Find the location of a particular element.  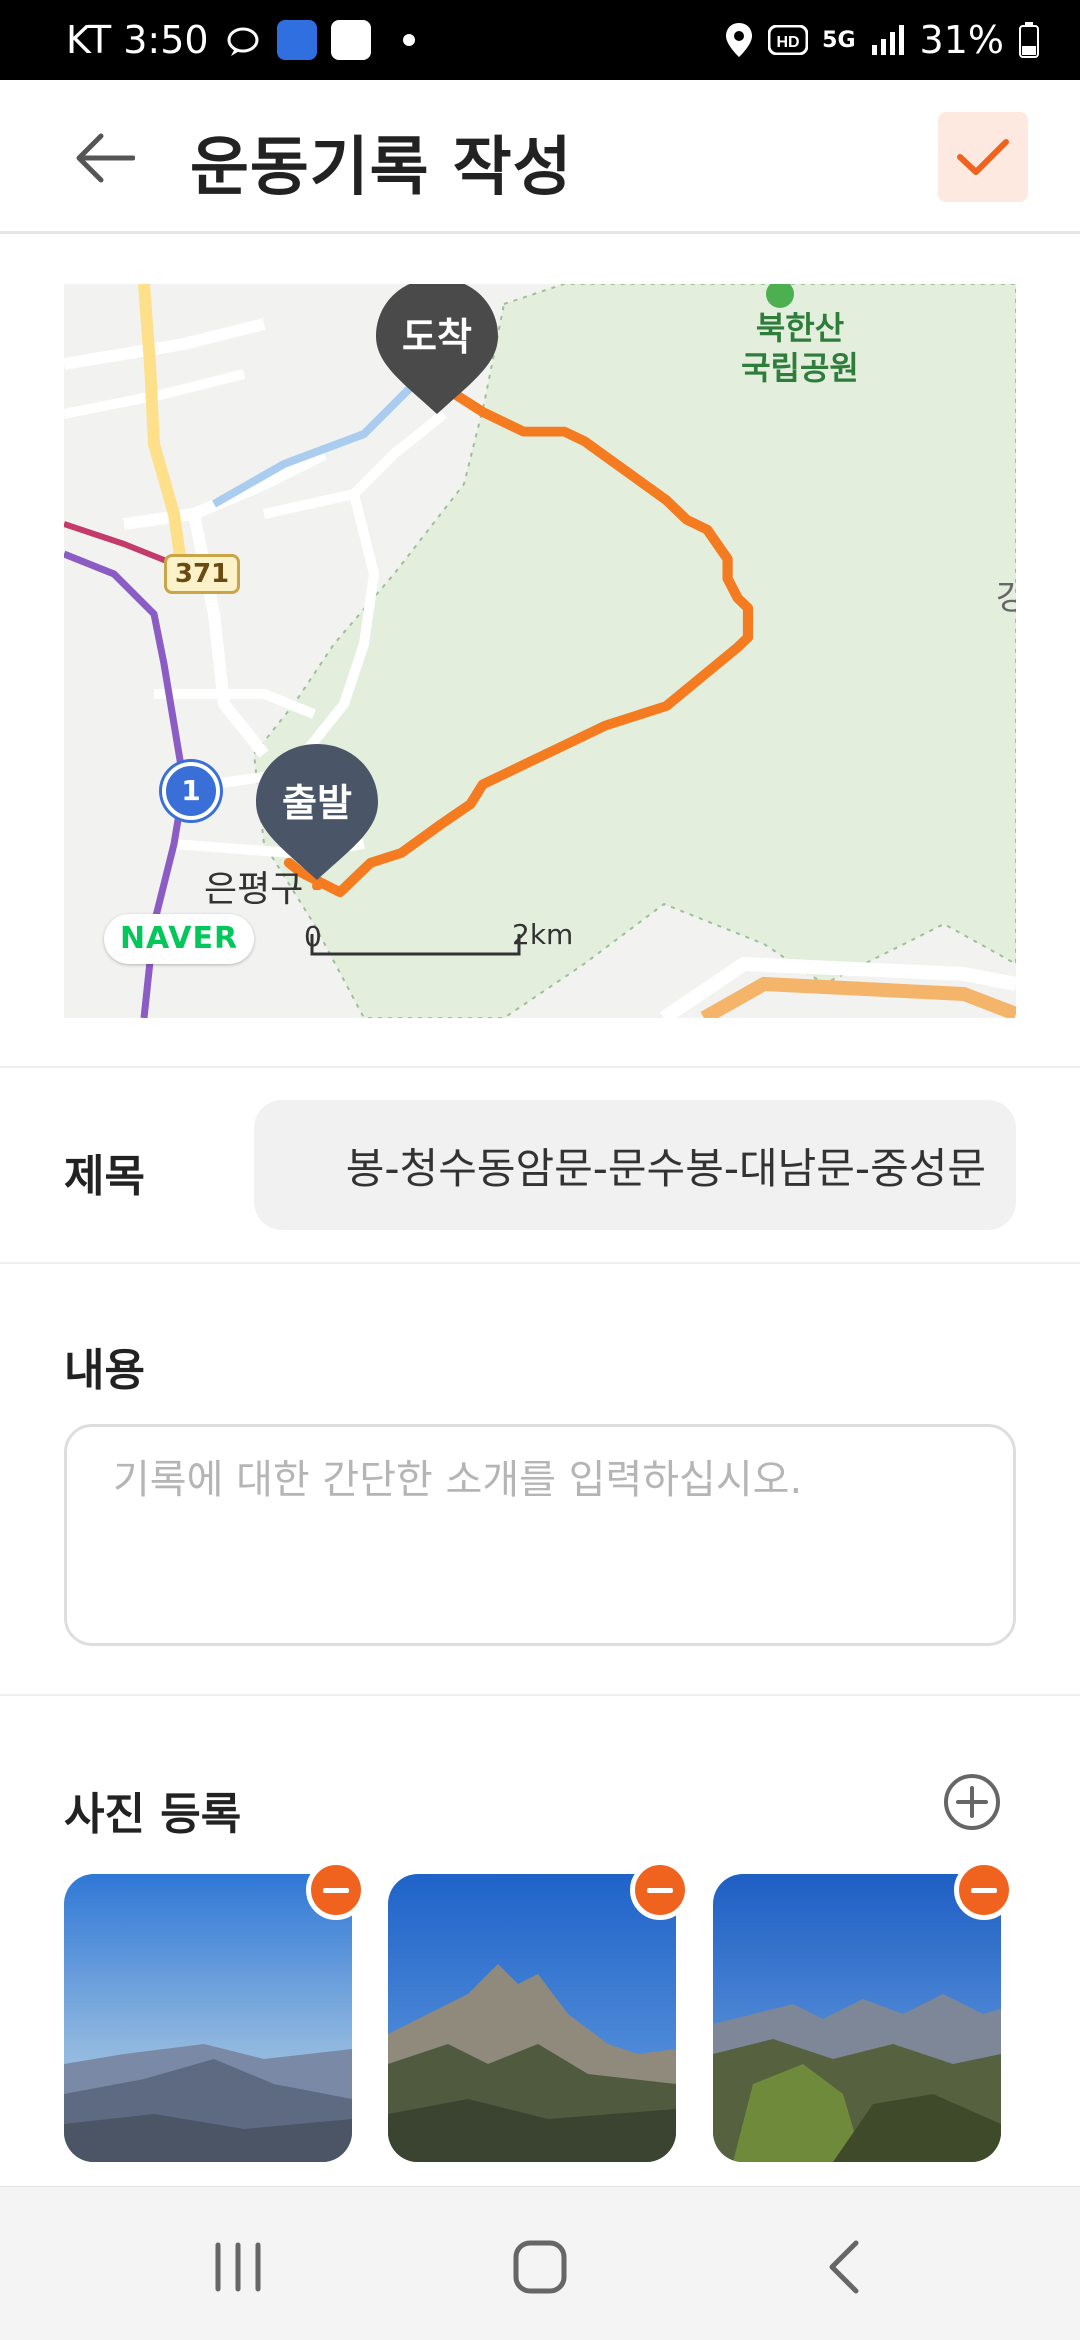

app-icon is located at coordinates (296, 40).